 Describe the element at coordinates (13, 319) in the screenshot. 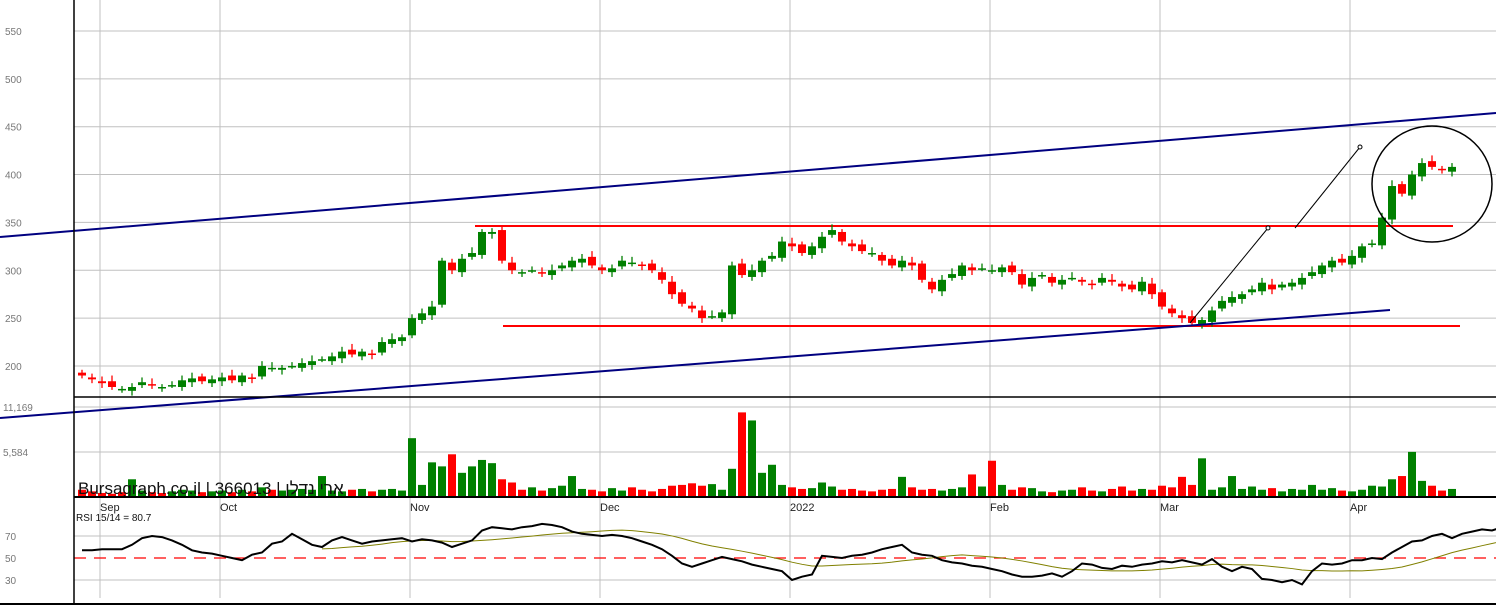

I see `price-tick-label: 250` at that location.